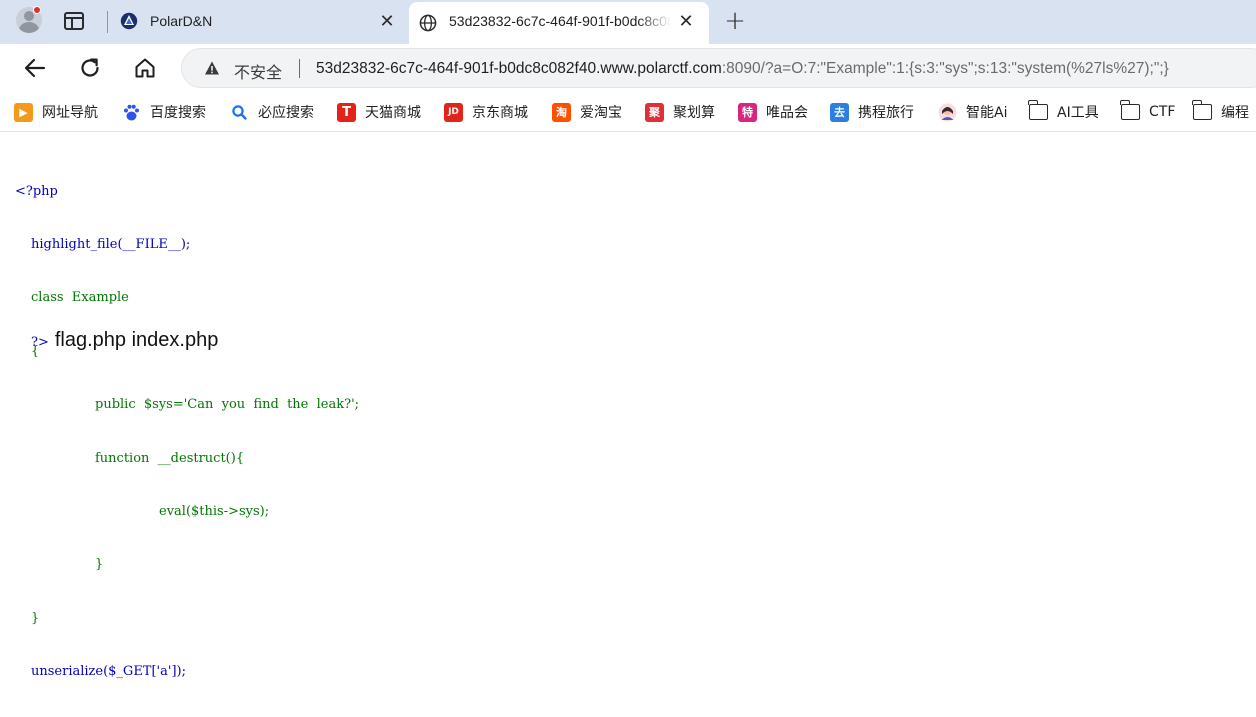 The width and height of the screenshot is (1256, 717). What do you see at coordinates (187, 298) in the screenshot?
I see `code-line: class Example` at bounding box center [187, 298].